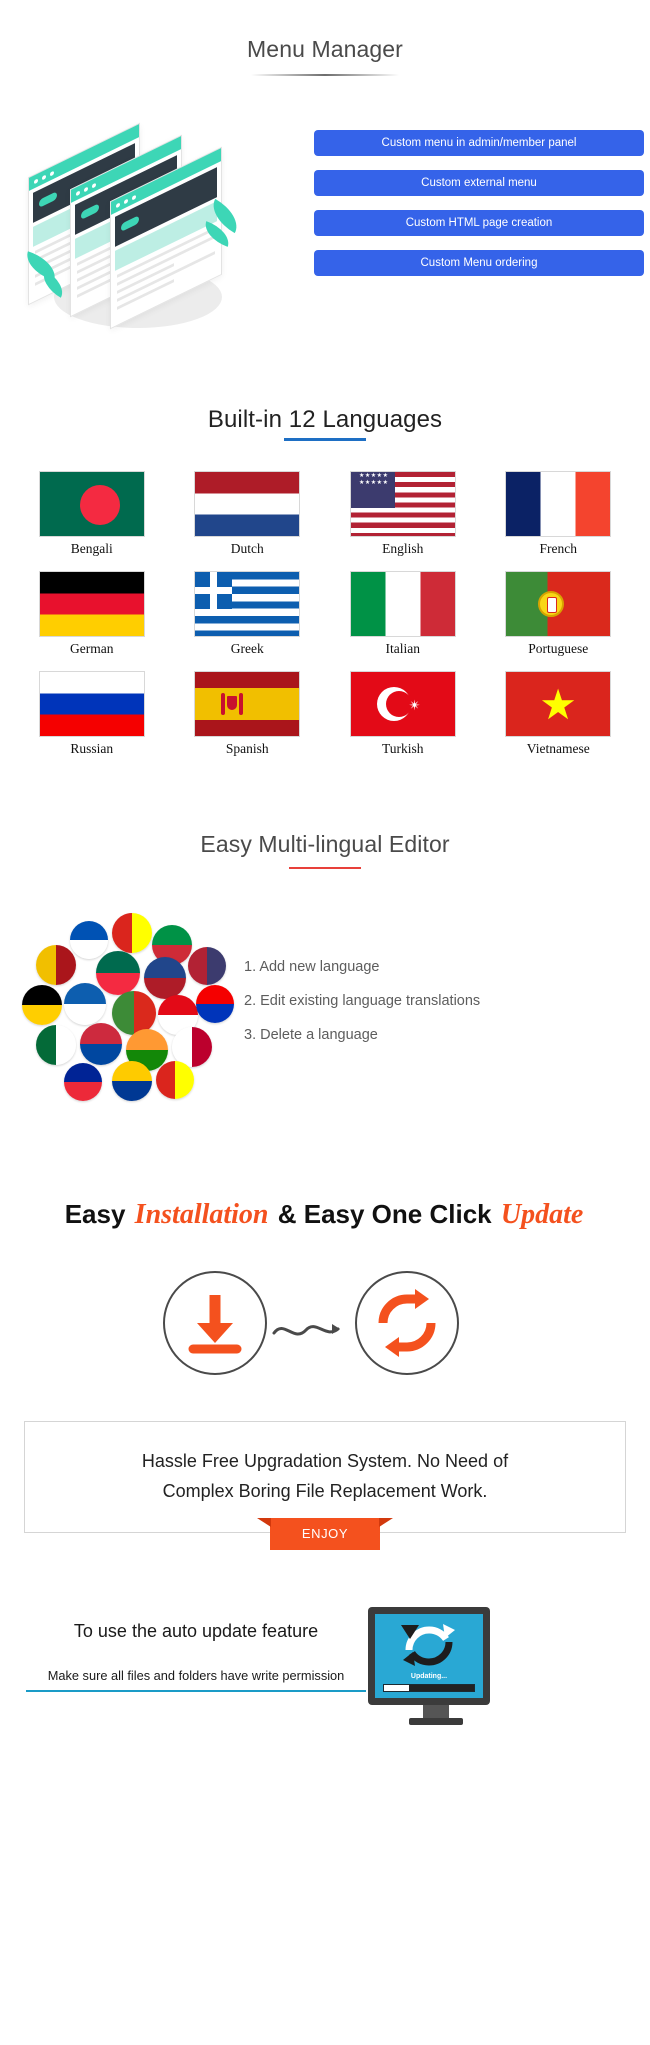 This screenshot has height=2045, width=650. Describe the element at coordinates (247, 504) in the screenshot. I see `dutch-flag` at that location.